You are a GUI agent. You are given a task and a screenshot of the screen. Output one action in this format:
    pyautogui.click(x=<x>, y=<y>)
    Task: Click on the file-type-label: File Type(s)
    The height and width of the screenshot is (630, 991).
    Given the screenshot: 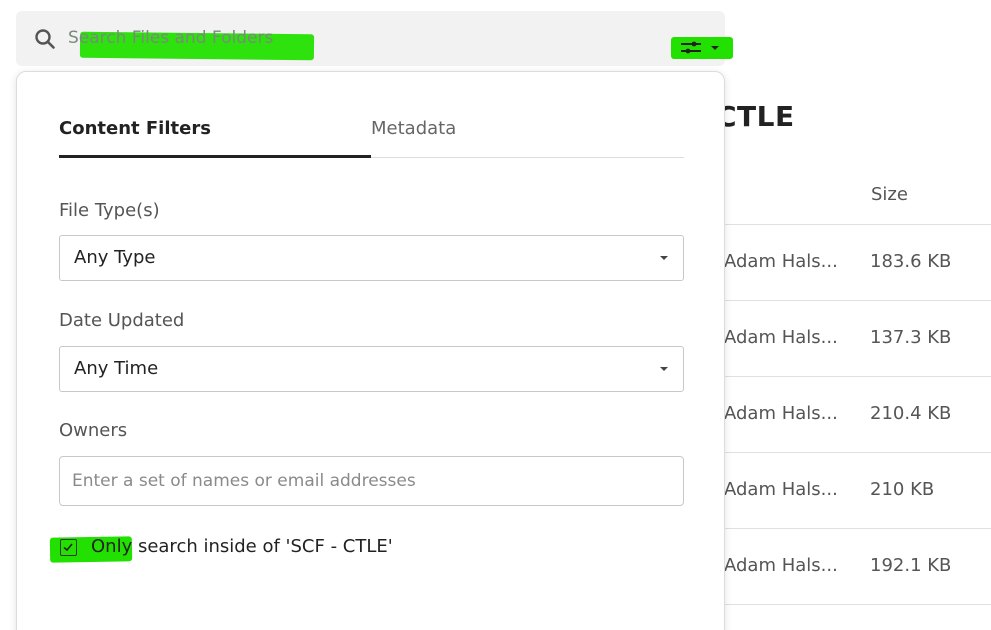 What is the action you would take?
    pyautogui.click(x=109, y=210)
    